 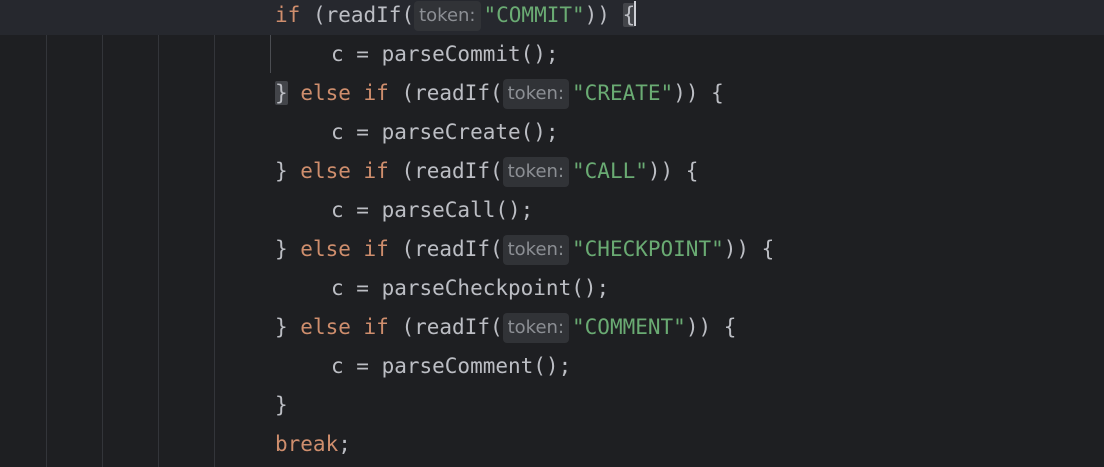 I want to click on code-line: } else if (readIf(token: "CALL")) {, so click(x=552, y=171).